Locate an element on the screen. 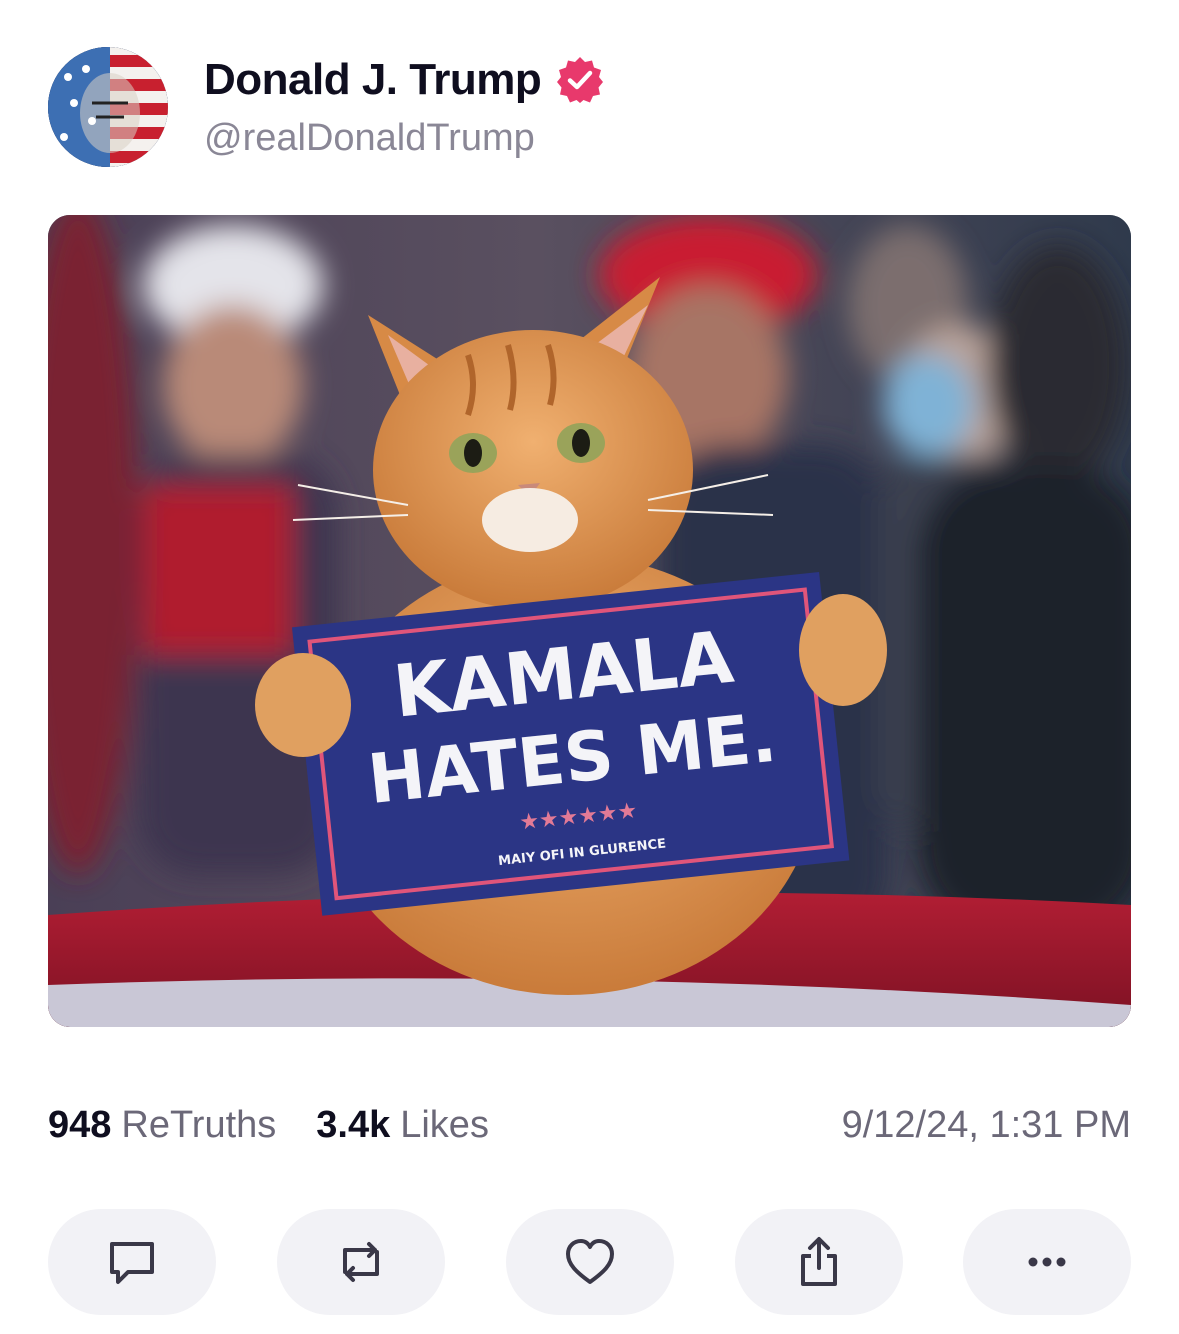  retruth-button is located at coordinates (361, 1262).